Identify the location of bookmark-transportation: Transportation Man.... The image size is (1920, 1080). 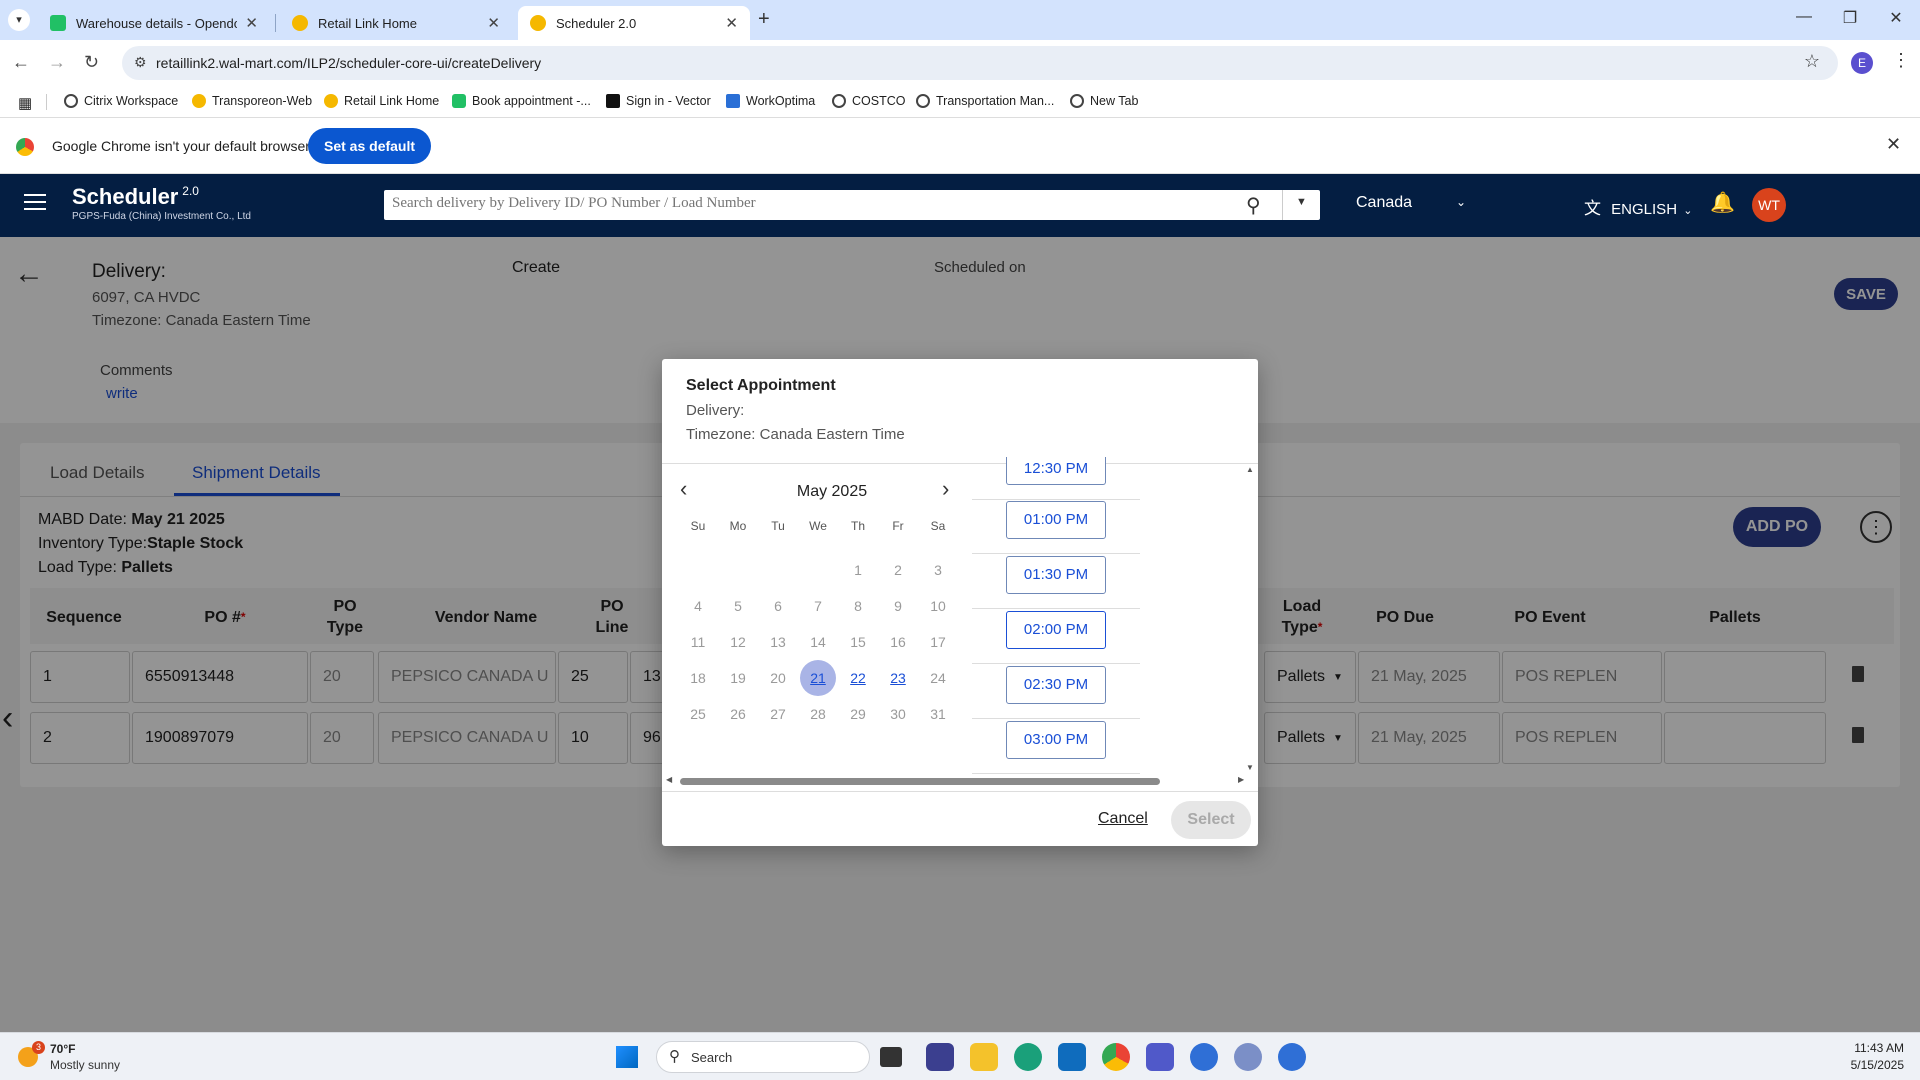
(985, 101).